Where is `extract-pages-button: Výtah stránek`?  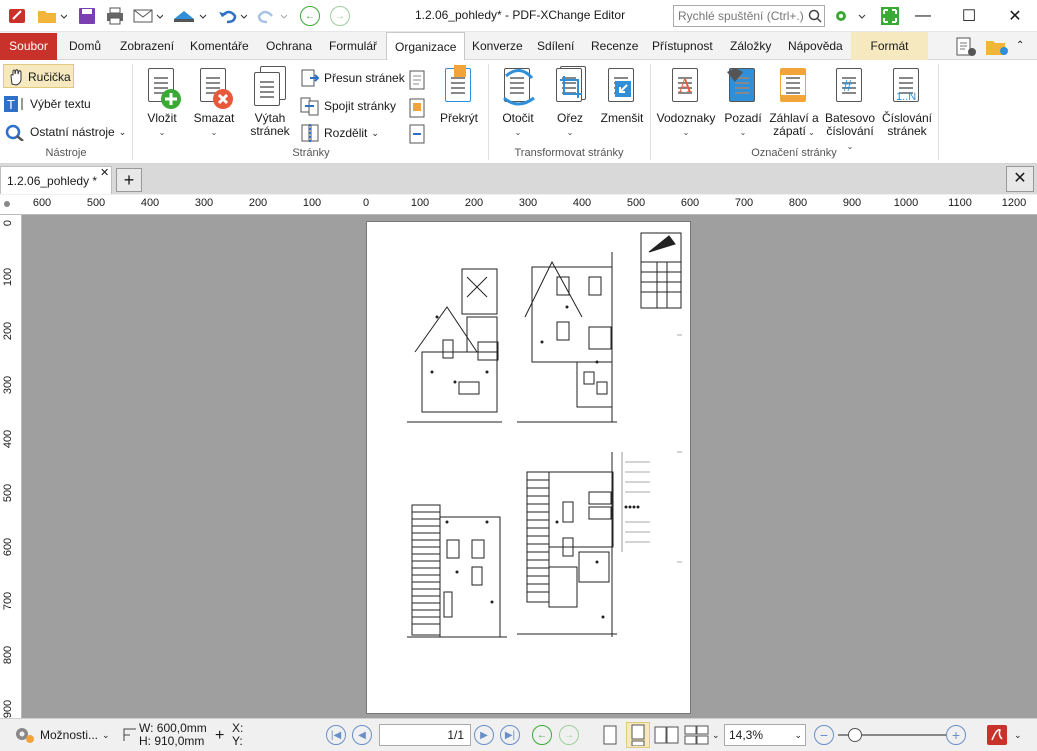 extract-pages-button: Výtah stránek is located at coordinates (270, 102).